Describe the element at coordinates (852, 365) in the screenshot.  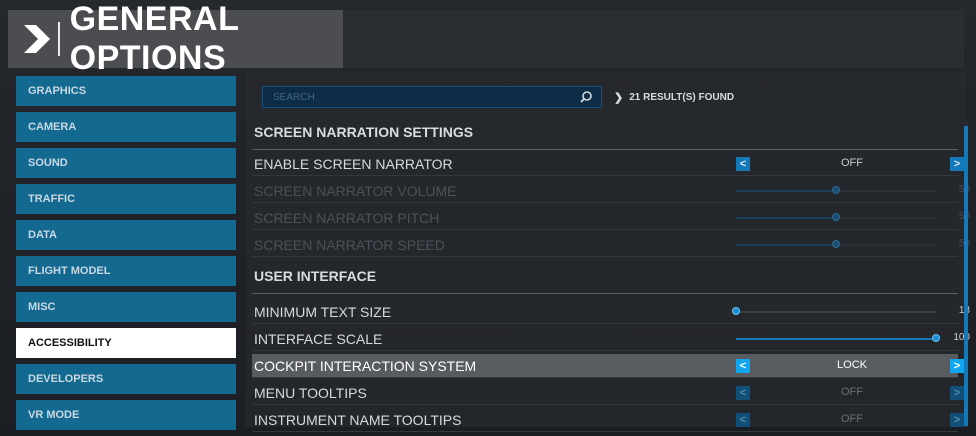
I see `setting-value: LOCK` at that location.